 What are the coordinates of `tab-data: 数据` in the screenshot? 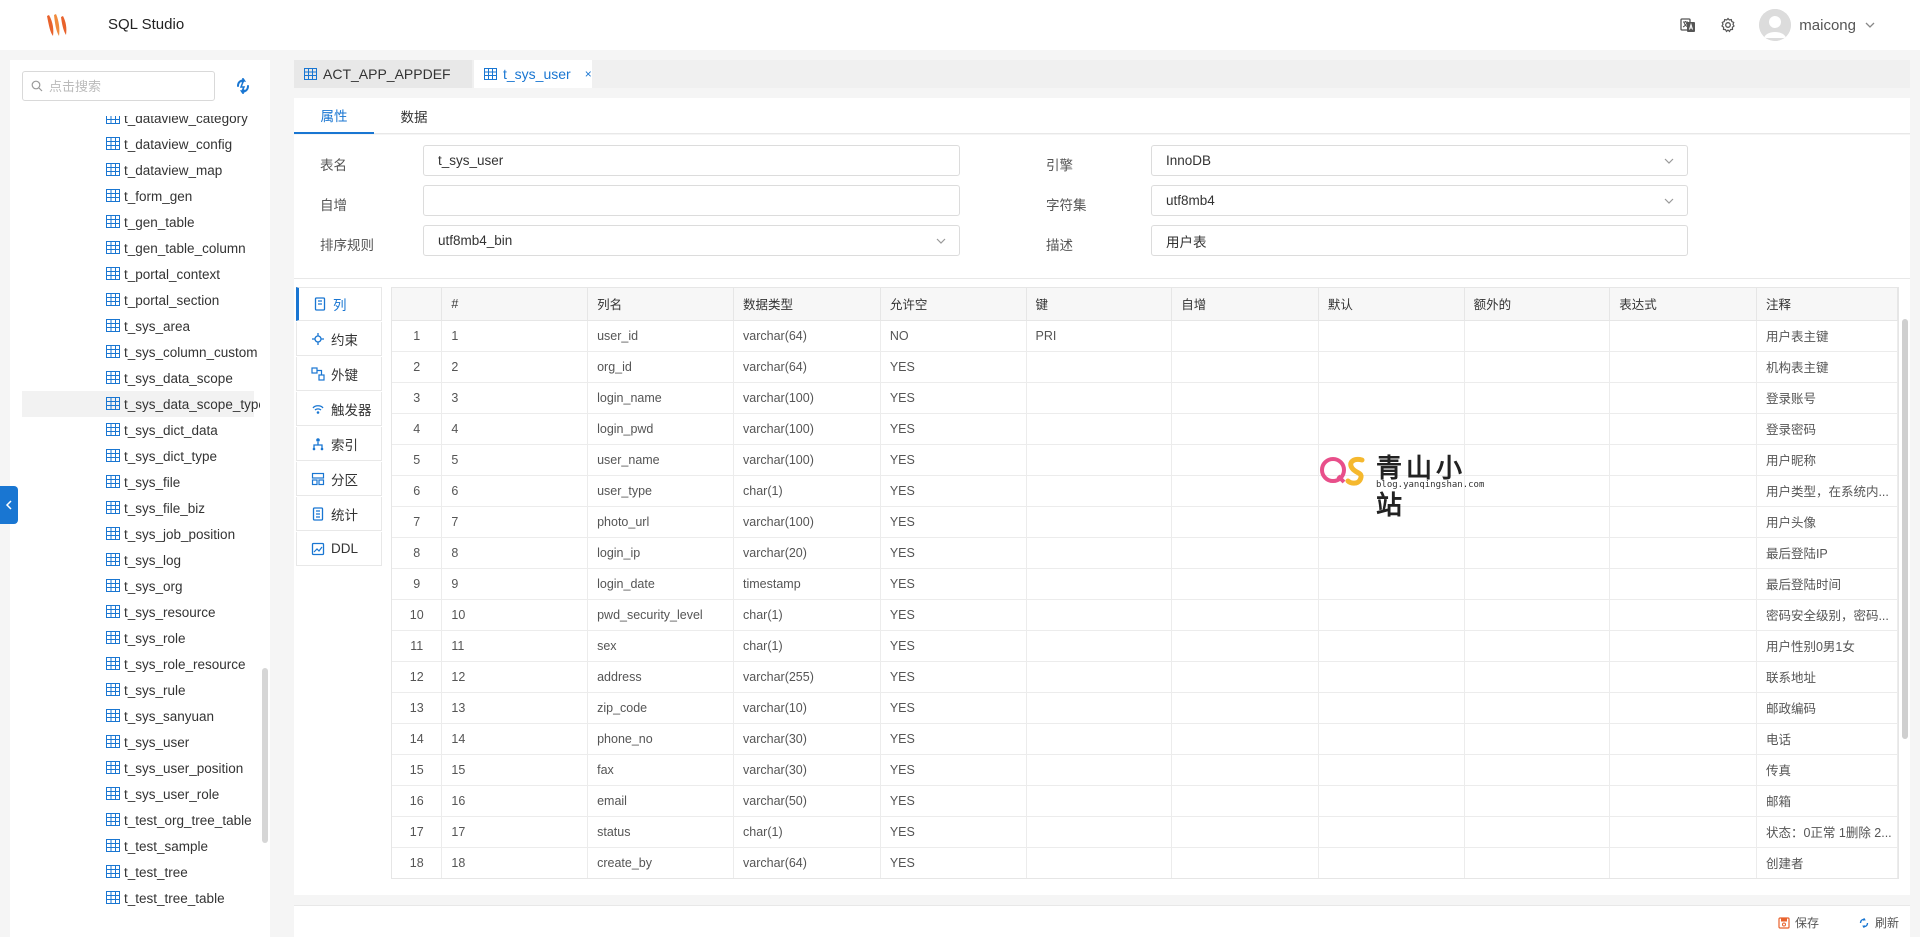 It's located at (414, 116).